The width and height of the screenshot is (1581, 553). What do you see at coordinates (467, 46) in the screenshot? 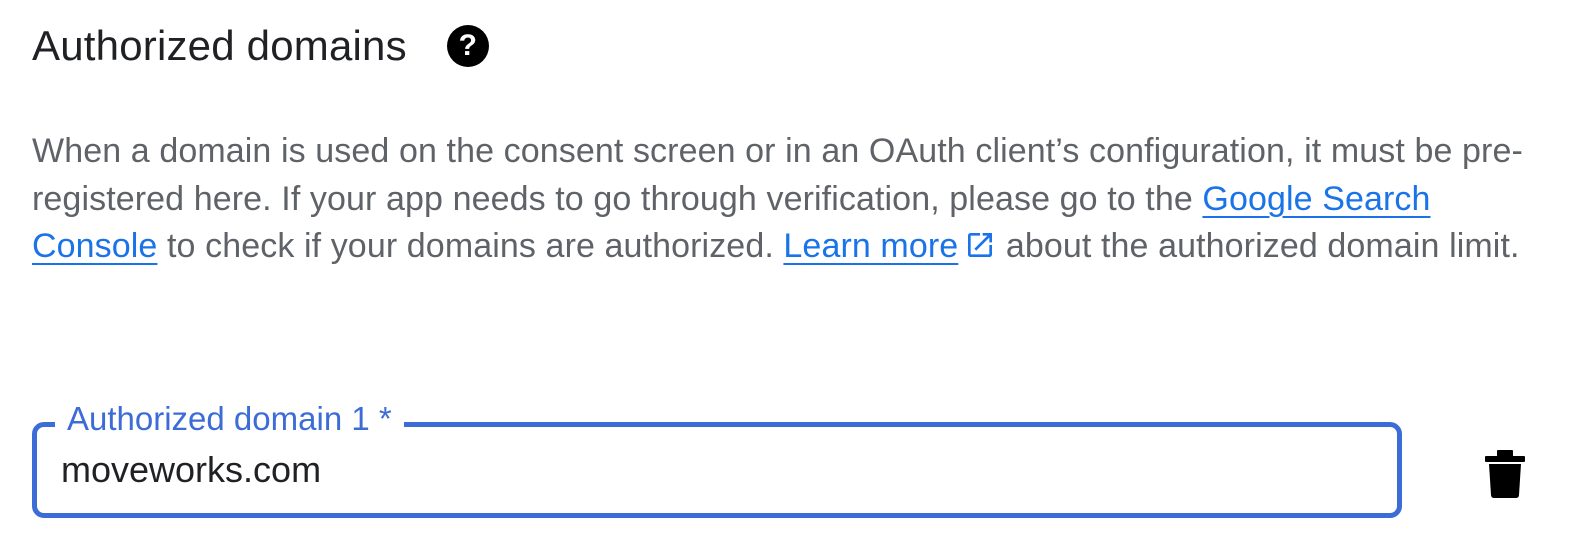
I see `help-icon: ?` at bounding box center [467, 46].